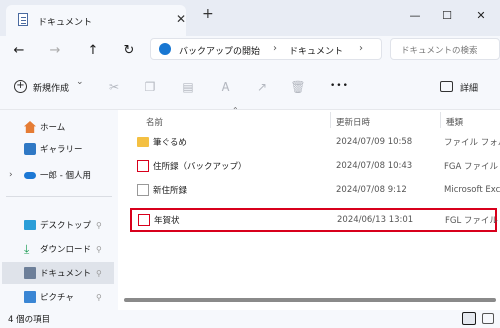  Describe the element at coordinates (315, 190) in the screenshot. I see `table-row: 新住所録 2024/07/08 9:12 Microsoft Excel` at that location.